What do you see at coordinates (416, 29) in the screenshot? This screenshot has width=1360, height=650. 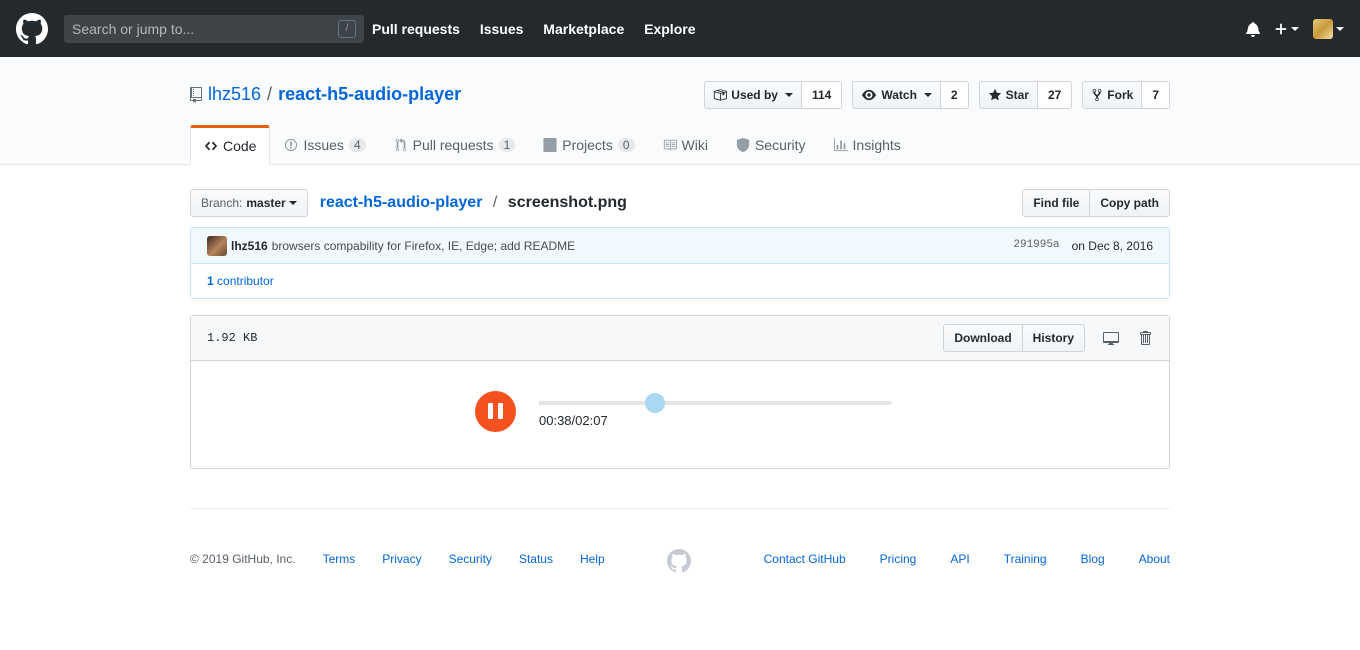 I see `nav-pull-requests: Pull requests` at bounding box center [416, 29].